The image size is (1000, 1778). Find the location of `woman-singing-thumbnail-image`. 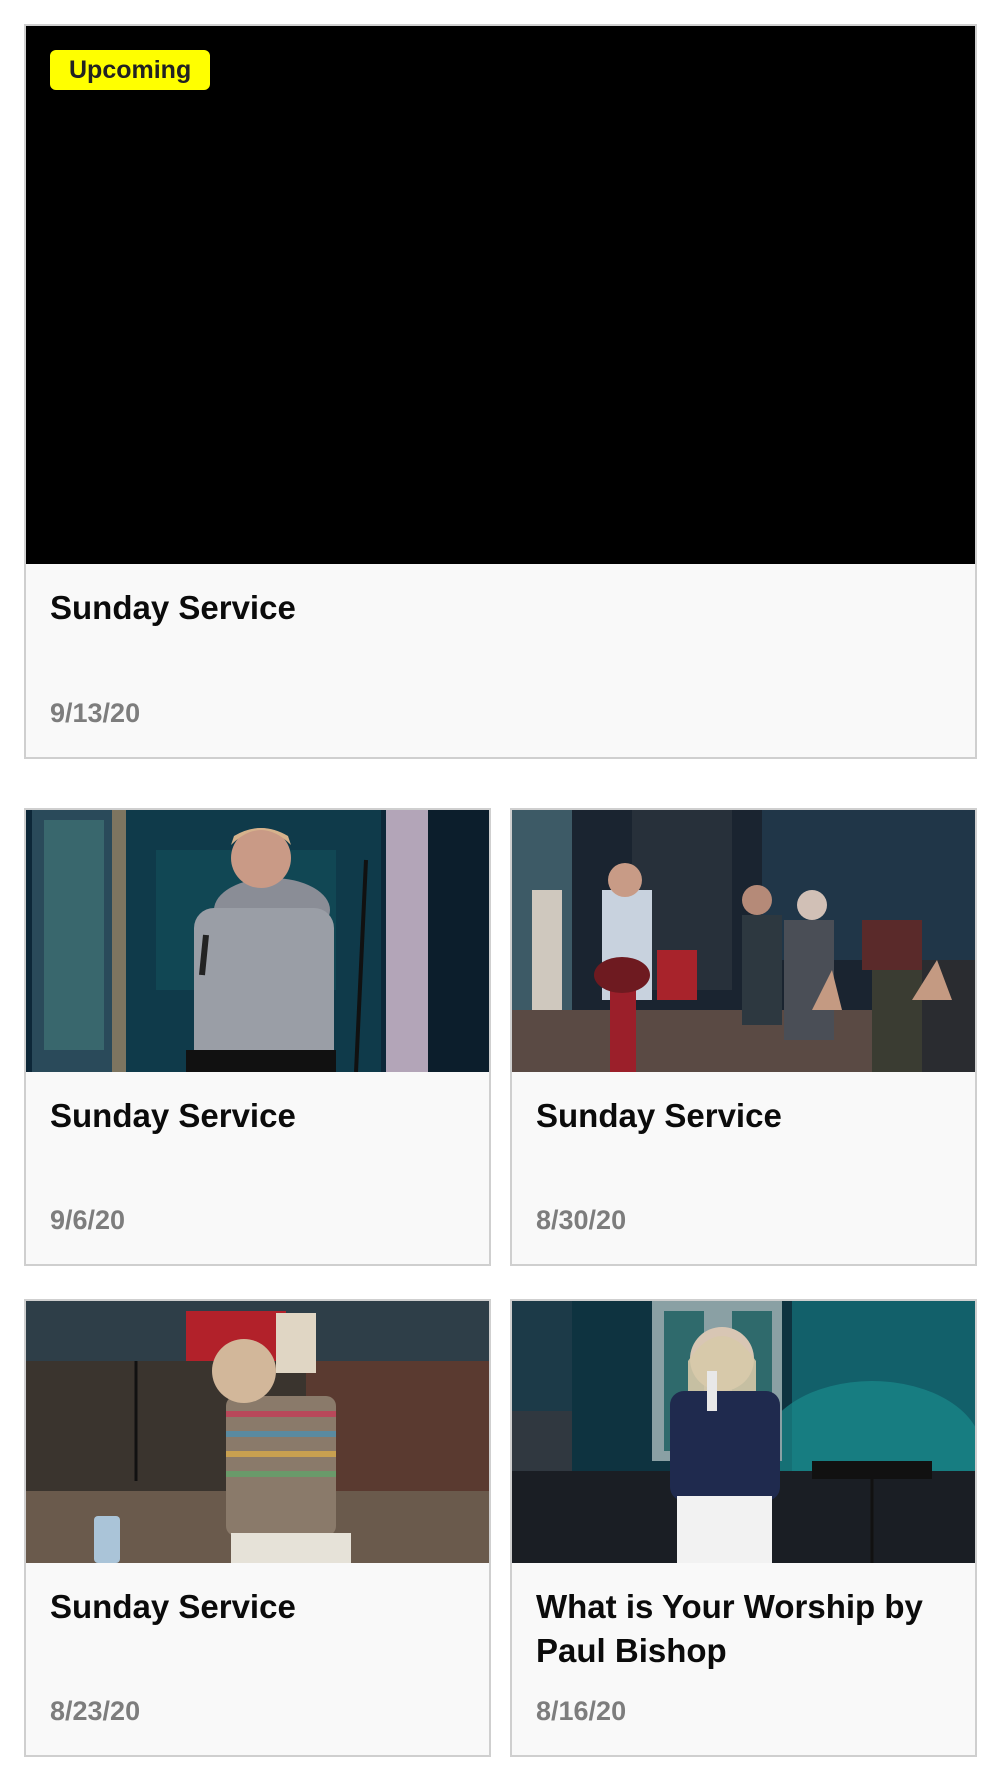

woman-singing-thumbnail-image is located at coordinates (743, 1432).